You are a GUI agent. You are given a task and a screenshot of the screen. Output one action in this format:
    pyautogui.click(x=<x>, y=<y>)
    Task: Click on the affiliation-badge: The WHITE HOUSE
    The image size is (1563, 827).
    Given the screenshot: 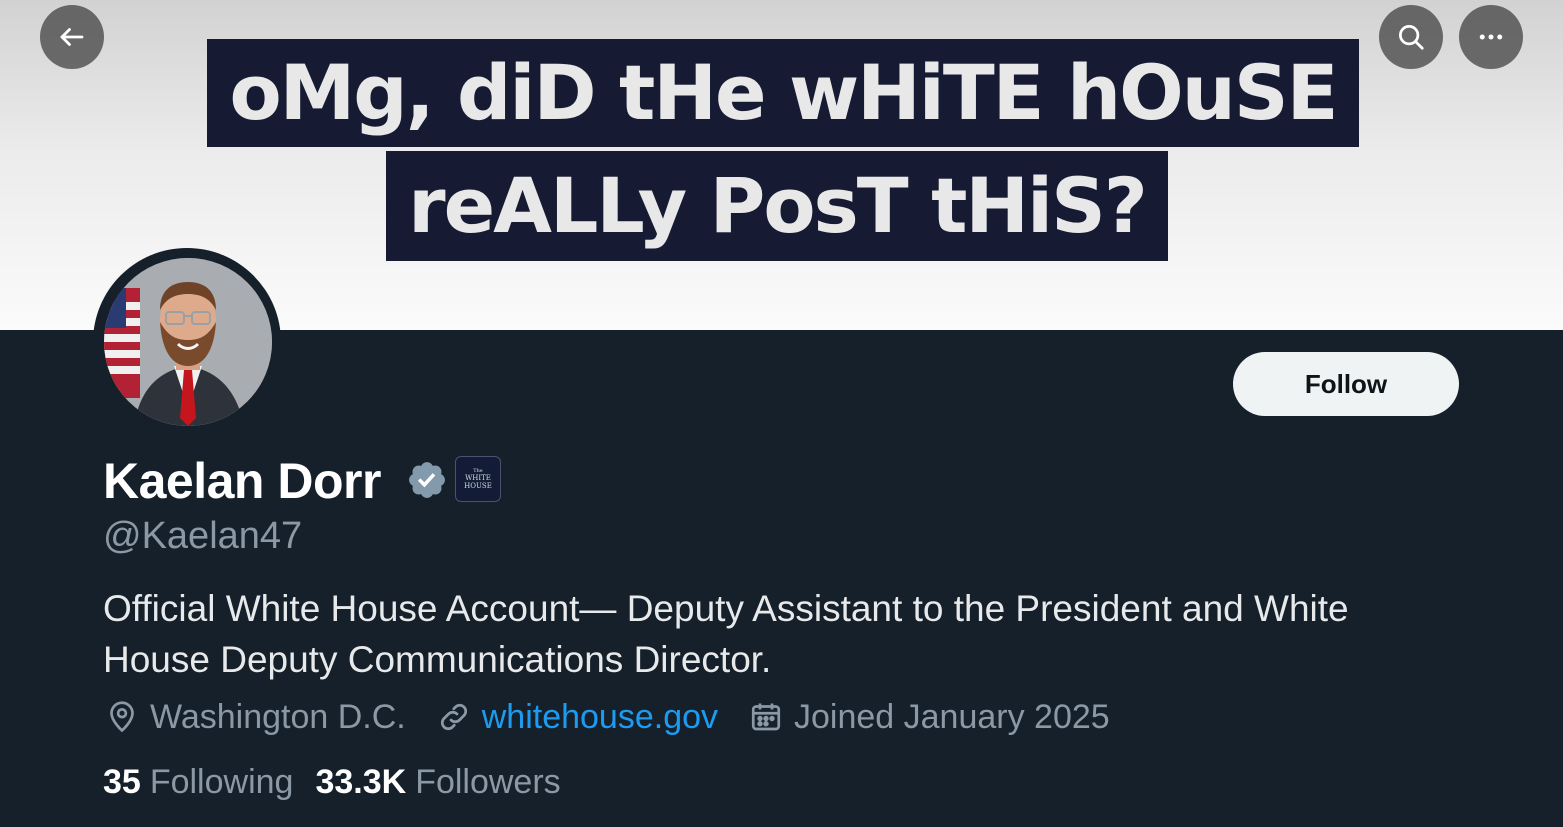 What is the action you would take?
    pyautogui.click(x=478, y=479)
    